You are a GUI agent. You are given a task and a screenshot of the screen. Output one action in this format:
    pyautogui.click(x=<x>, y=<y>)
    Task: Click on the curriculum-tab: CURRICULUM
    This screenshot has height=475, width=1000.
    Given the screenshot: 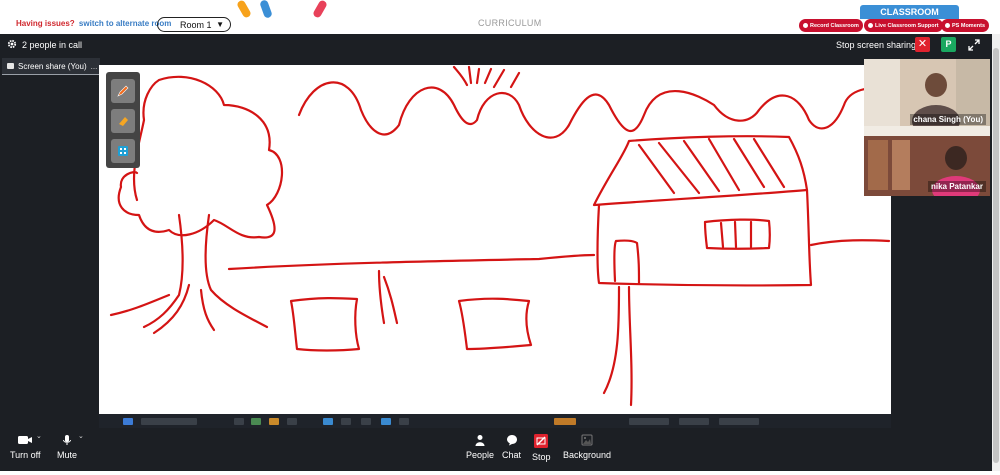 What is the action you would take?
    pyautogui.click(x=510, y=23)
    